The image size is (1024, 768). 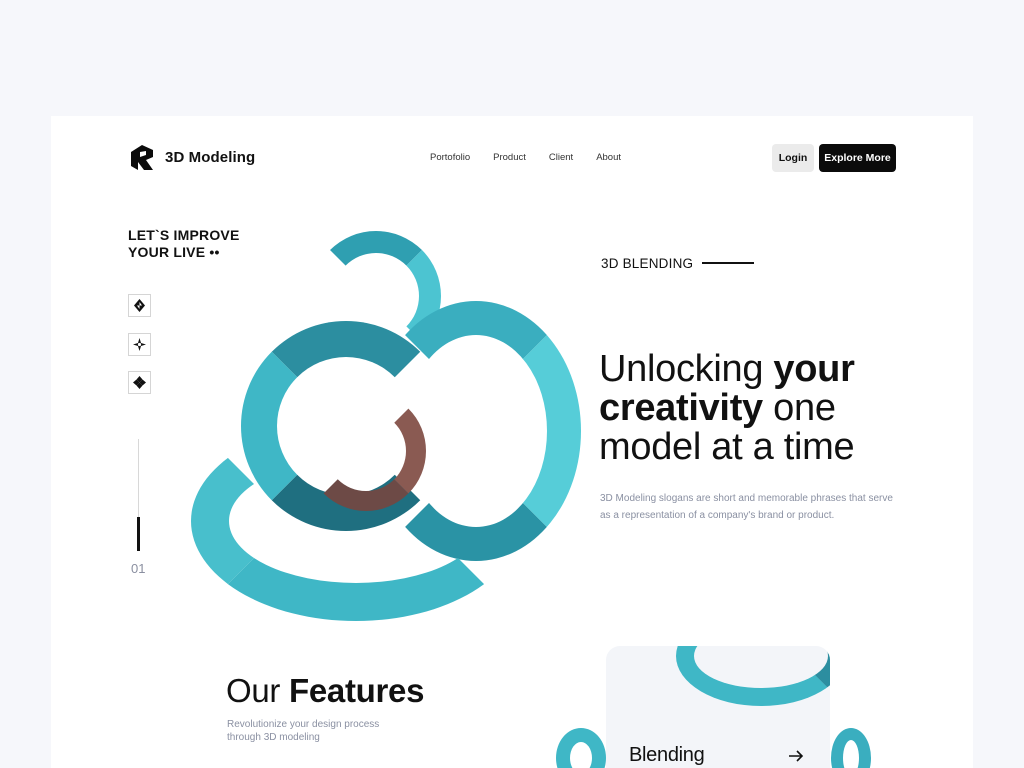 What do you see at coordinates (851, 748) in the screenshot?
I see `feature-art-right` at bounding box center [851, 748].